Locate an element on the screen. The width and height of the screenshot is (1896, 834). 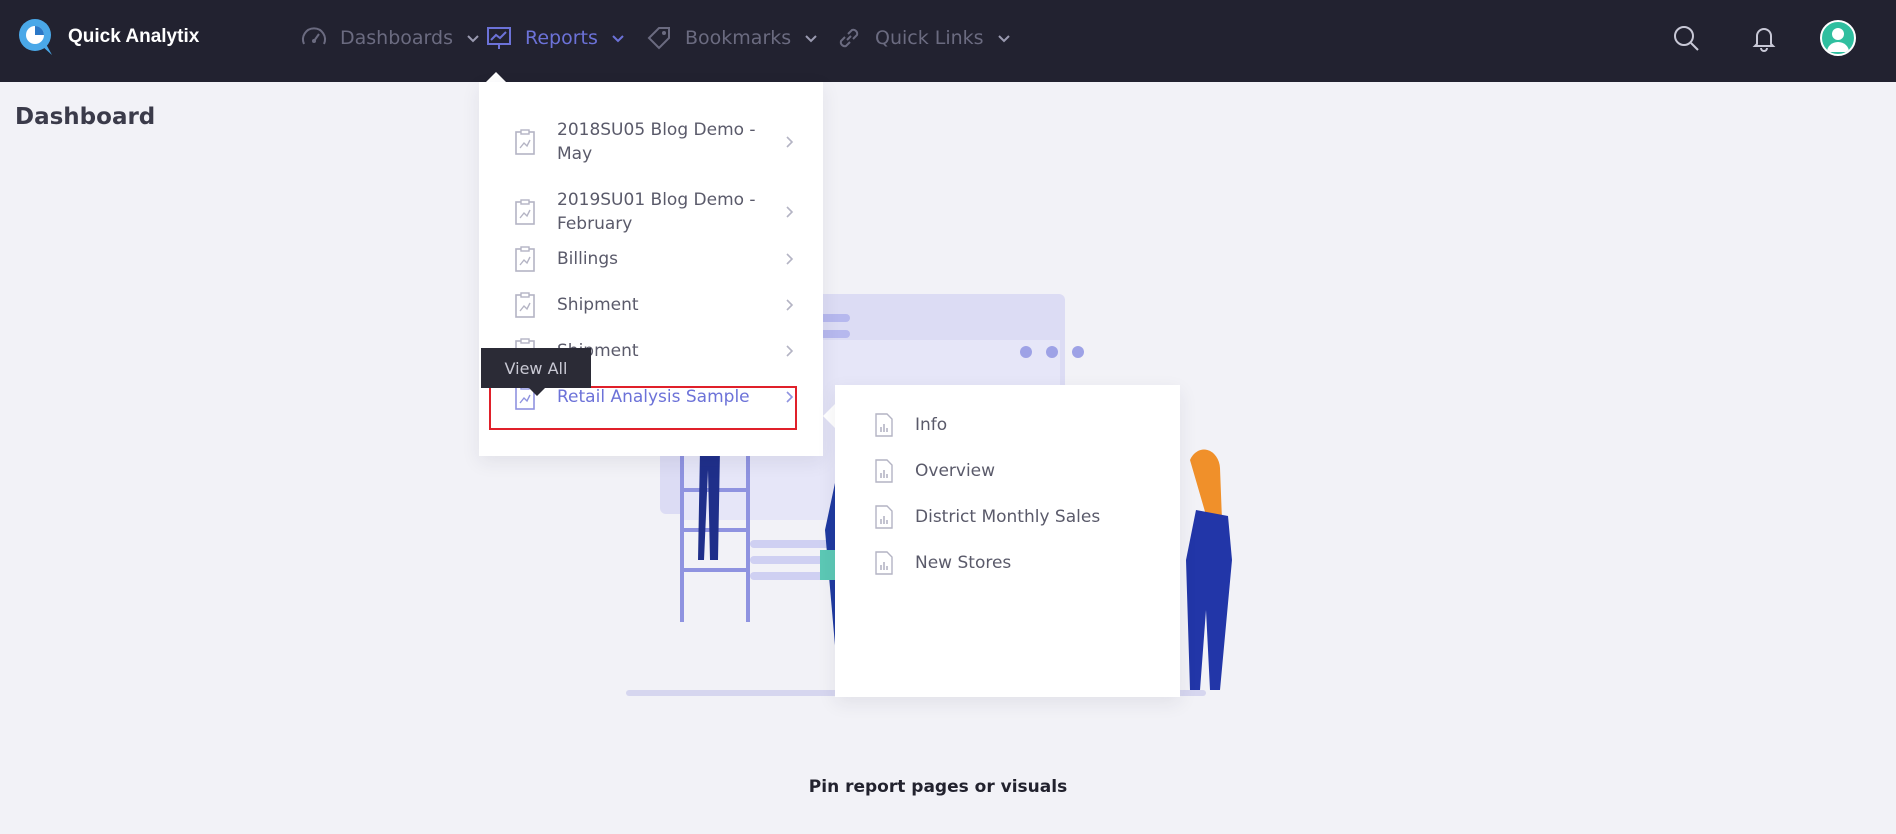
report-page-label: New Stores is located at coordinates (963, 563).